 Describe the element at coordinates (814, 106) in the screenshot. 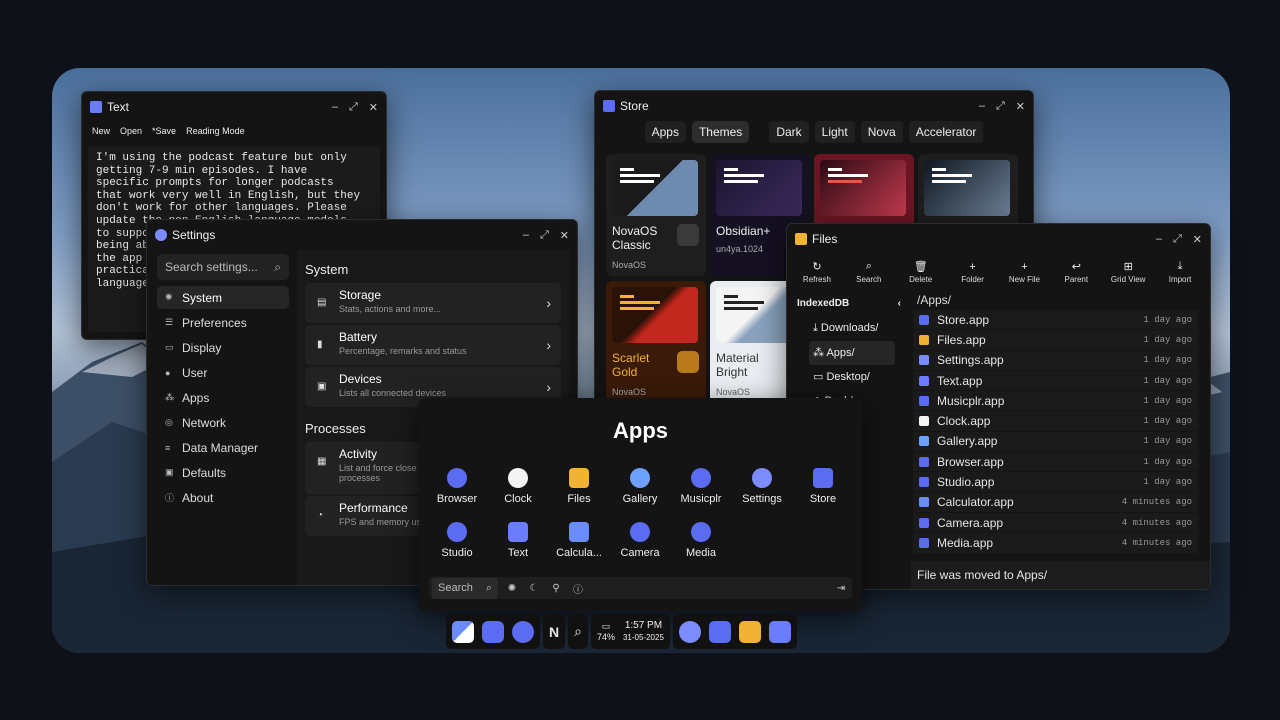

I see `store-titlebar: Store – ⤢ ✕` at that location.